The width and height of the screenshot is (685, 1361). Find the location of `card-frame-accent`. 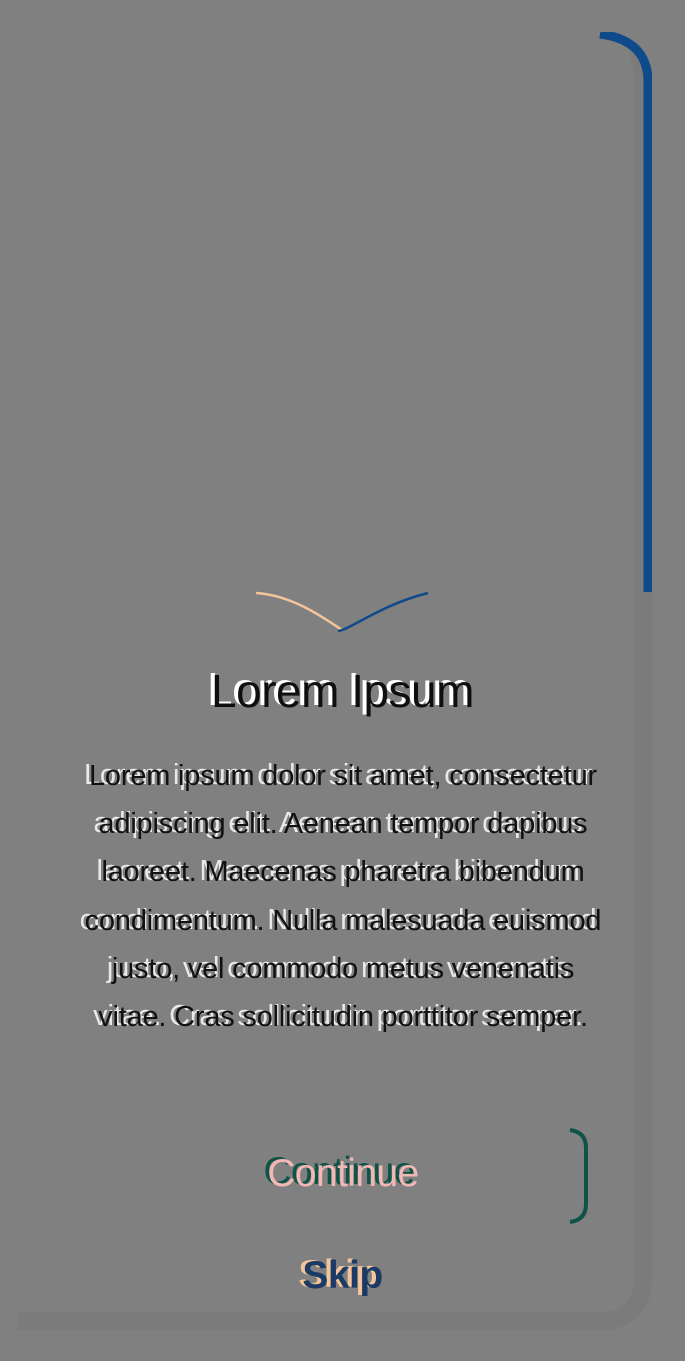

card-frame-accent is located at coordinates (625, 312).